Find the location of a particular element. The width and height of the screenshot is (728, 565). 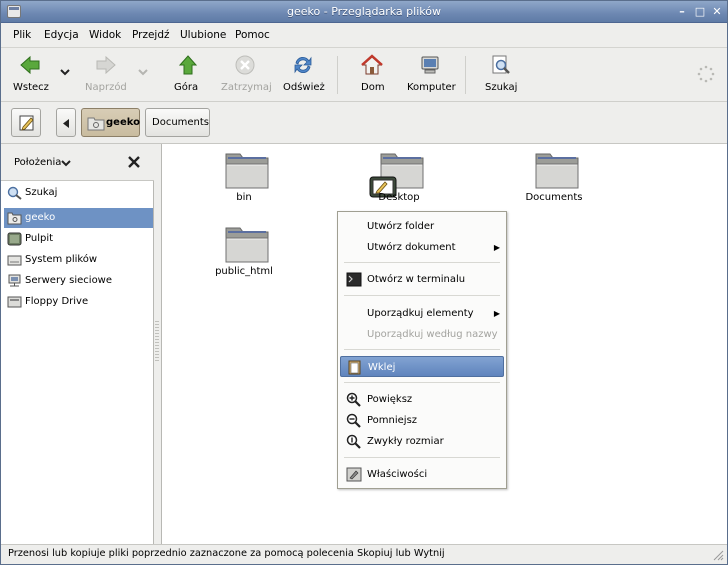

file-name: Documents is located at coordinates (554, 197).